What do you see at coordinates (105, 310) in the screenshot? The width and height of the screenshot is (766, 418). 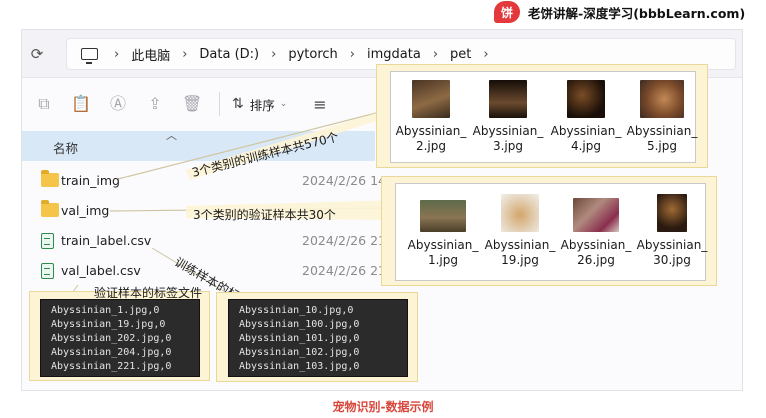 I see `csv-line: Abyssinian_1.jpg,0` at bounding box center [105, 310].